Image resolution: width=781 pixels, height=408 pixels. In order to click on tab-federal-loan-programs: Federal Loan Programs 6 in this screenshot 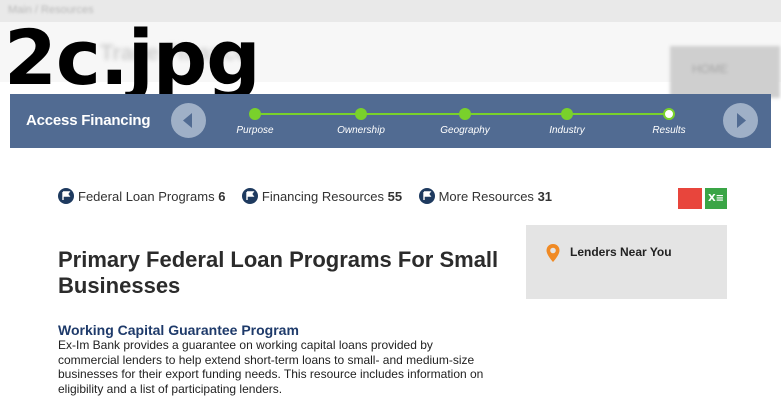, I will do `click(142, 195)`.